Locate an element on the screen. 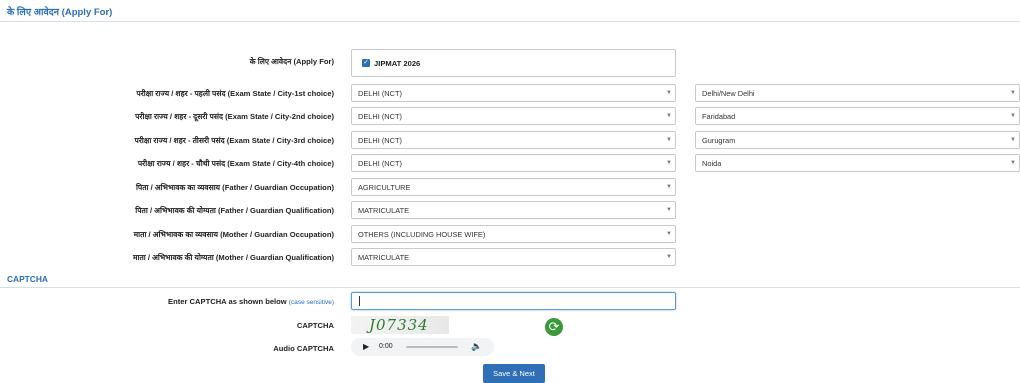 Image resolution: width=1020 pixels, height=383 pixels. captcha-image: J07334 is located at coordinates (400, 325).